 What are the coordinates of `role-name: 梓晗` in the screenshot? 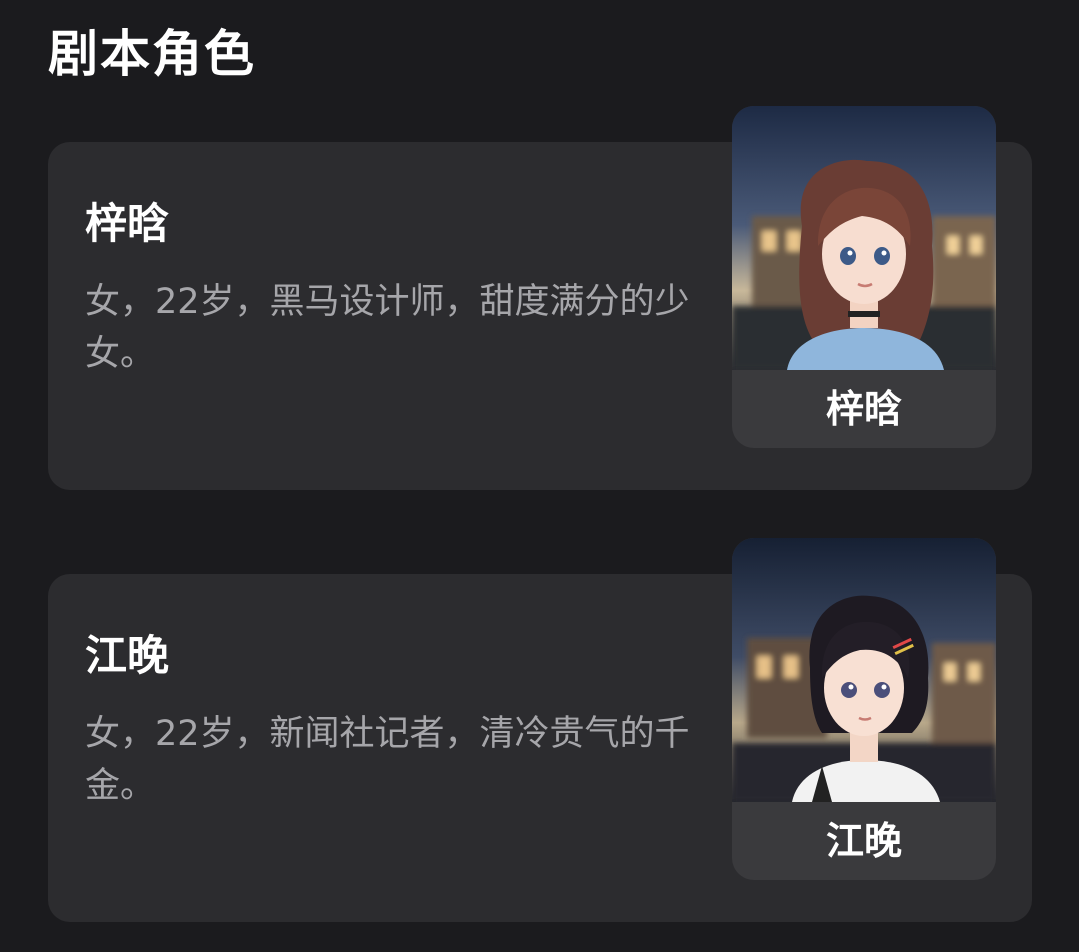 It's located at (127, 223).